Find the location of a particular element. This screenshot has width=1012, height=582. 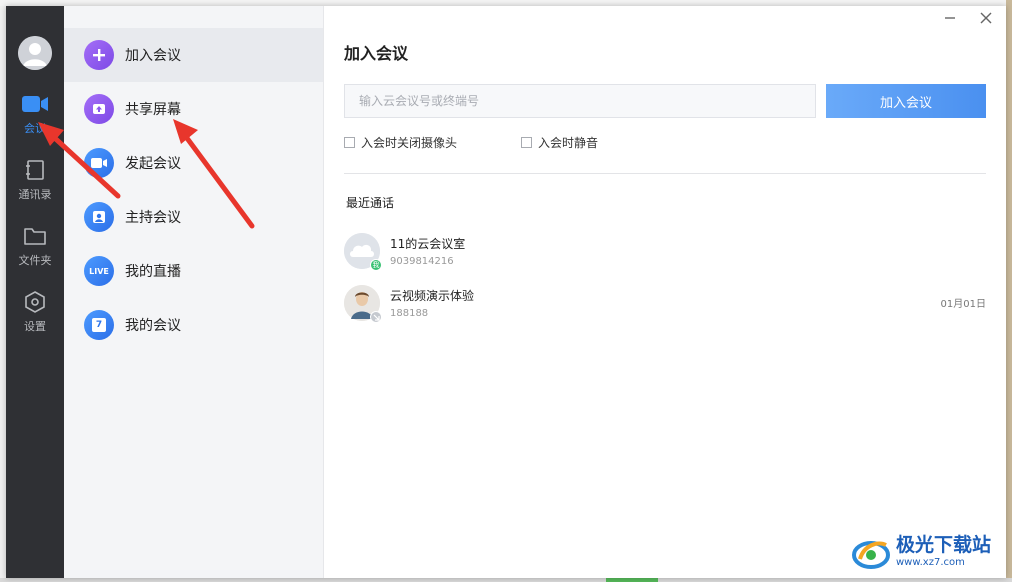

rail-item-meeting: 会议 is located at coordinates (35, 114).